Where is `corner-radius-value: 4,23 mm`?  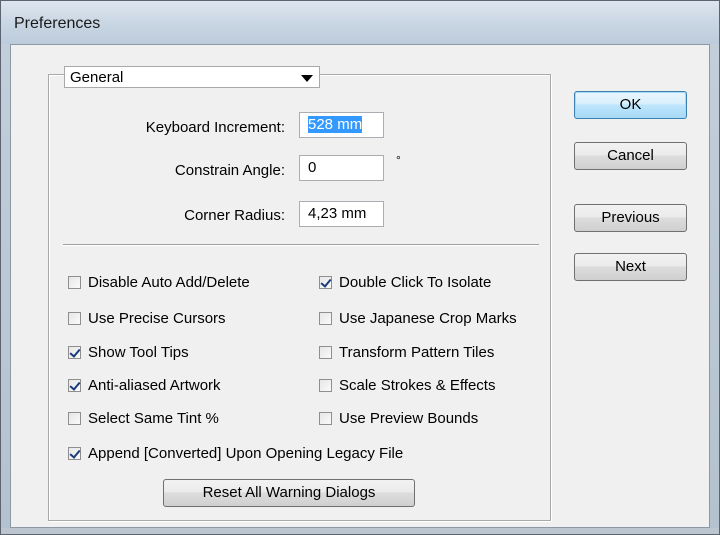
corner-radius-value: 4,23 mm is located at coordinates (337, 213).